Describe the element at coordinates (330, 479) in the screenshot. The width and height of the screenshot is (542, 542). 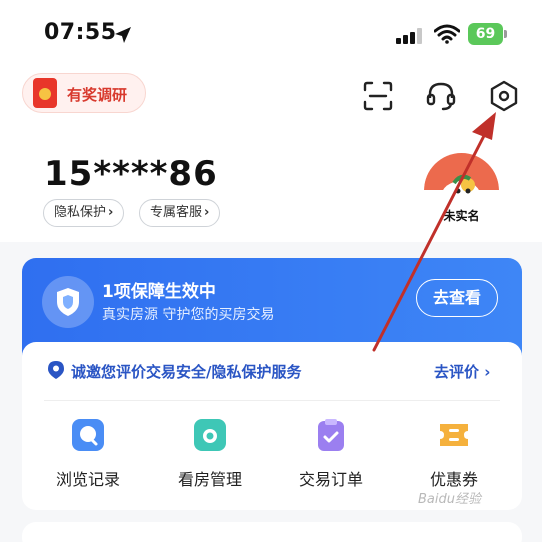
I see `menu-label: 交易订单` at that location.